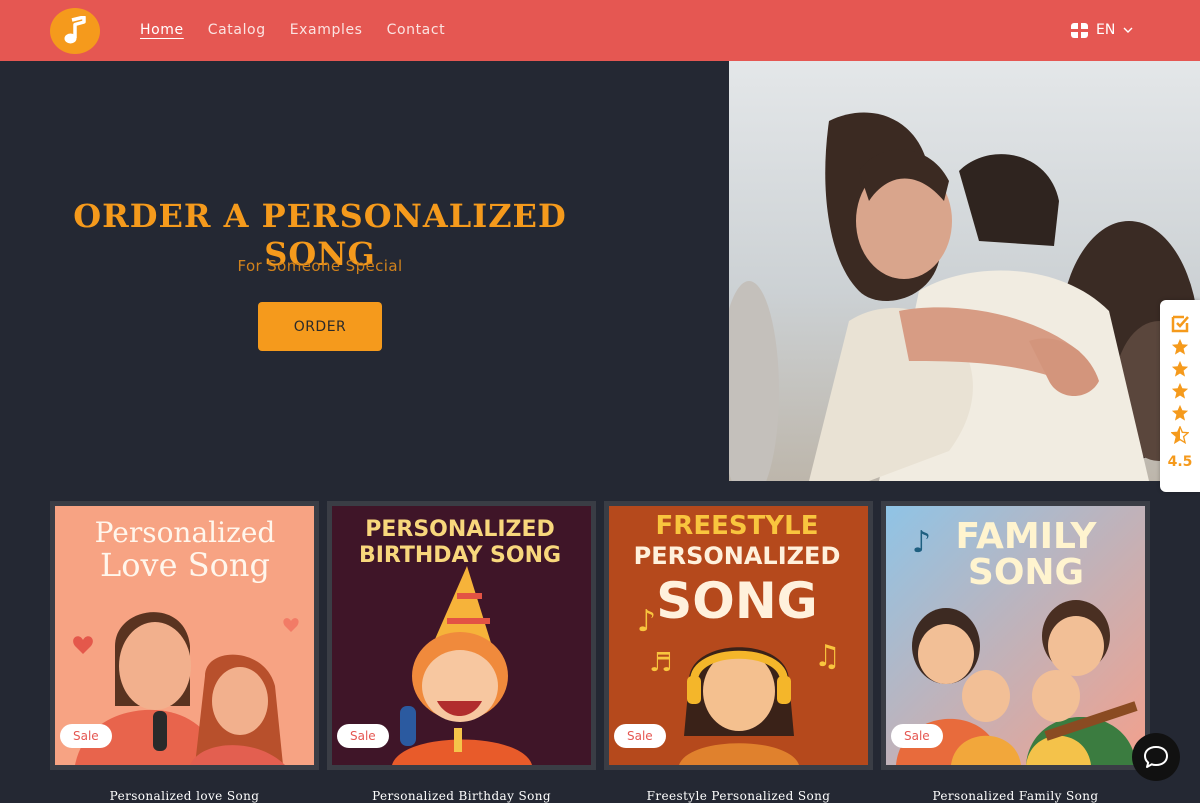  Describe the element at coordinates (185, 565) in the screenshot. I see `art-text: Love Song` at that location.